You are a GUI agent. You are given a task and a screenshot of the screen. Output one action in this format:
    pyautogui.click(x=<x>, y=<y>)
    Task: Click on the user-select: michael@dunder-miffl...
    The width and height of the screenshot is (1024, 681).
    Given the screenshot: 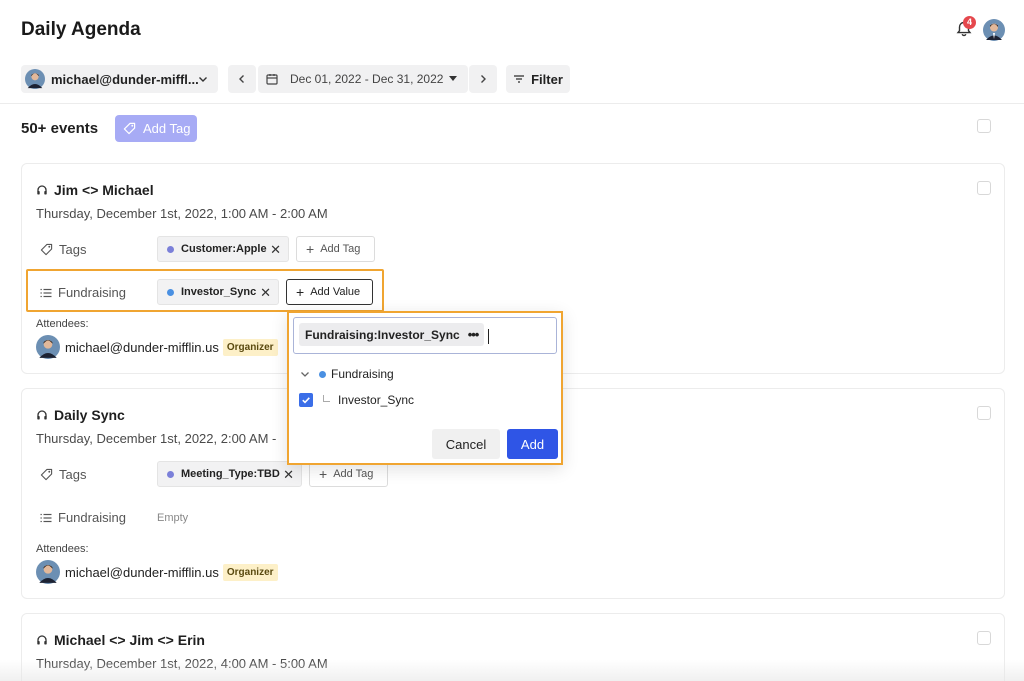 What is the action you would take?
    pyautogui.click(x=119, y=79)
    